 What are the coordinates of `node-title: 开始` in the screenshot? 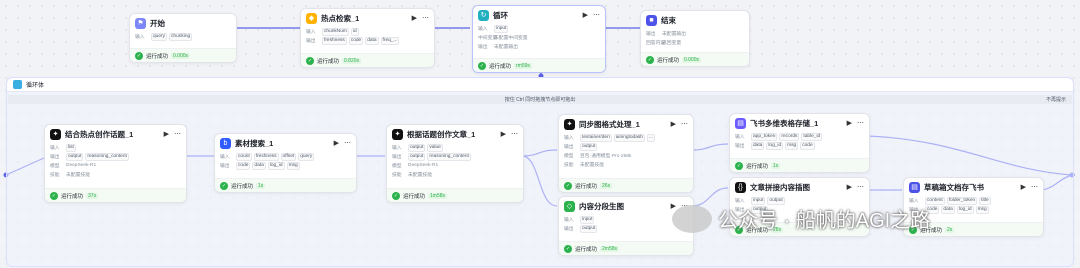 It's located at (157, 23).